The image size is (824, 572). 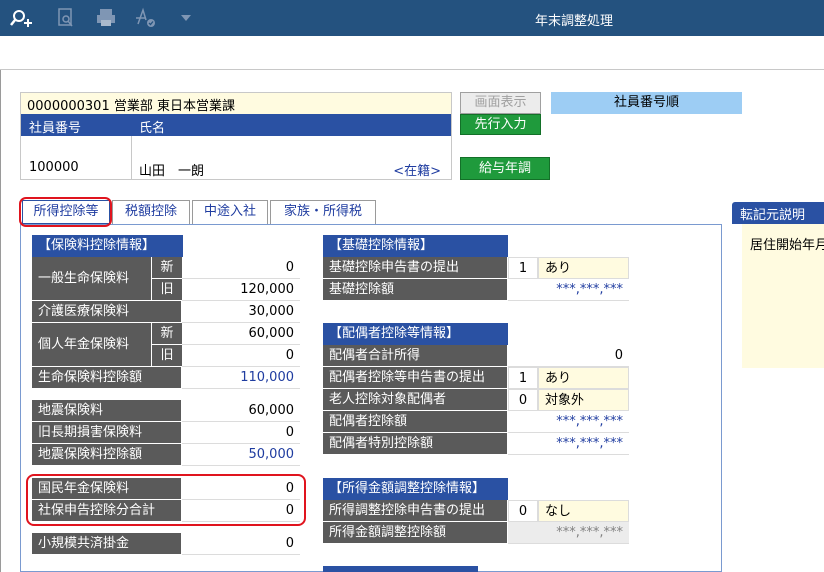 What do you see at coordinates (241, 268) in the screenshot?
I see `general-life-new-value: 0` at bounding box center [241, 268].